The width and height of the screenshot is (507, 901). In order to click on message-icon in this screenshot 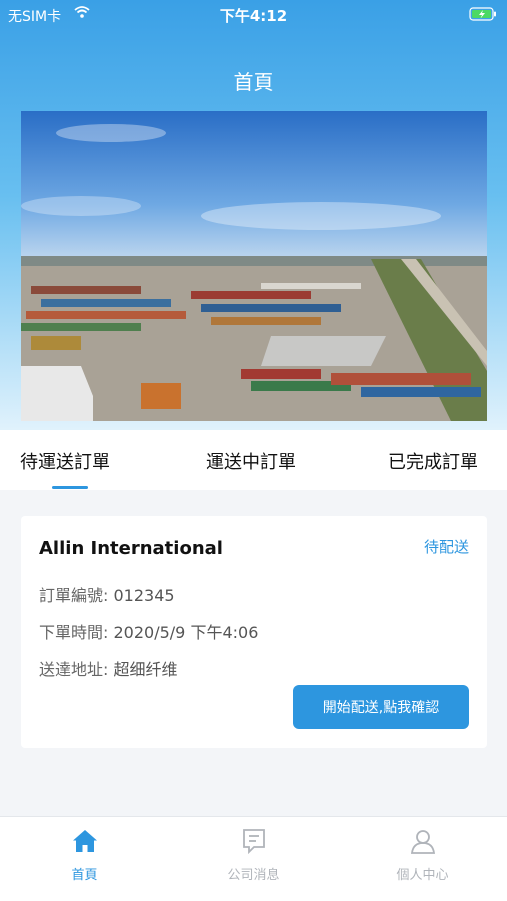, I will do `click(254, 841)`.